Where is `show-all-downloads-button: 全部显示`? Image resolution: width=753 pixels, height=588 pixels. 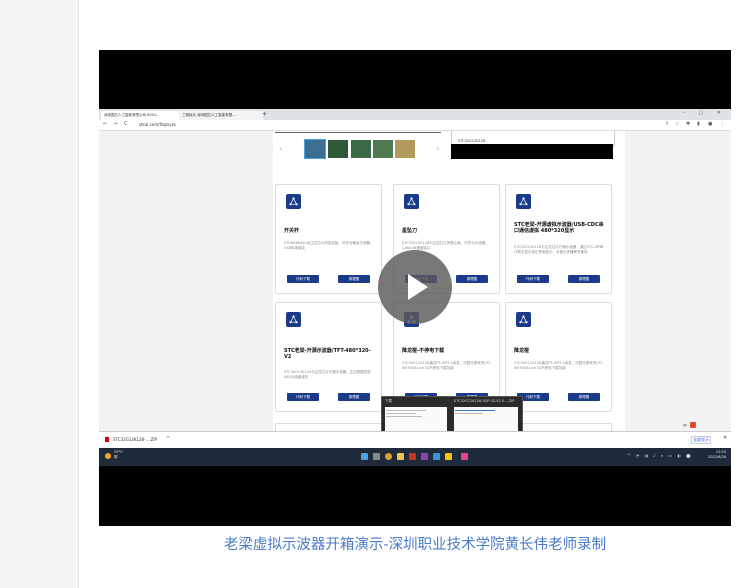 show-all-downloads-button: 全部显示 is located at coordinates (701, 440).